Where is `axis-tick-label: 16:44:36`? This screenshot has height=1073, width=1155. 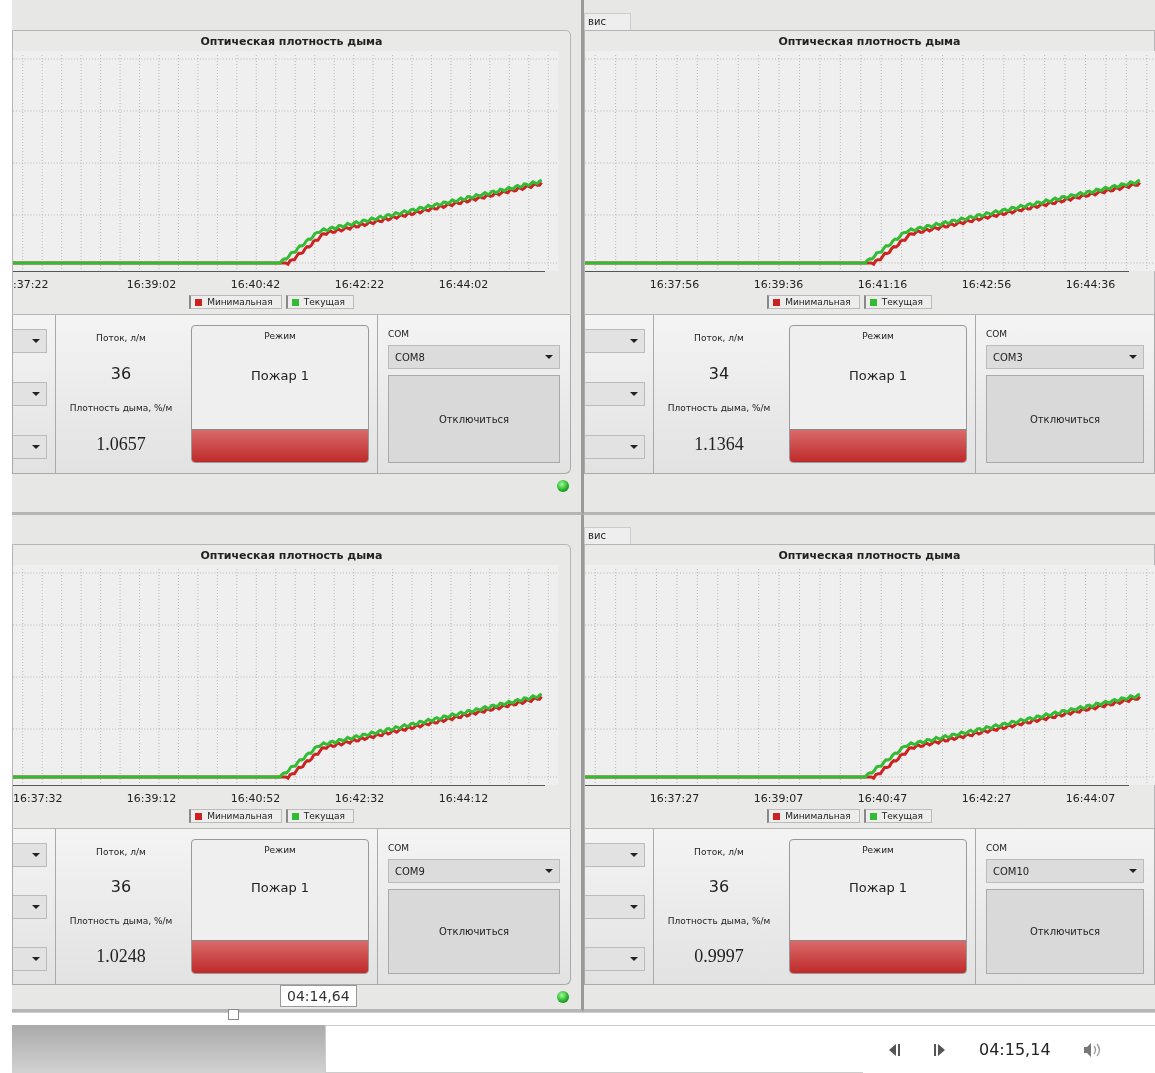 axis-tick-label: 16:44:36 is located at coordinates (1090, 284).